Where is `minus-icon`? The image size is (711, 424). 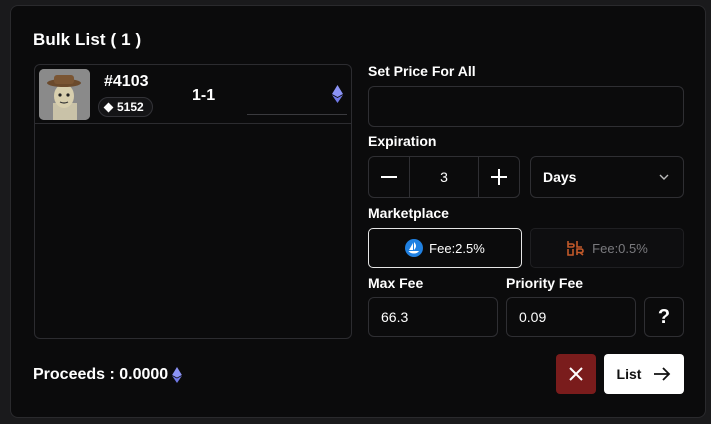
minus-icon is located at coordinates (389, 177).